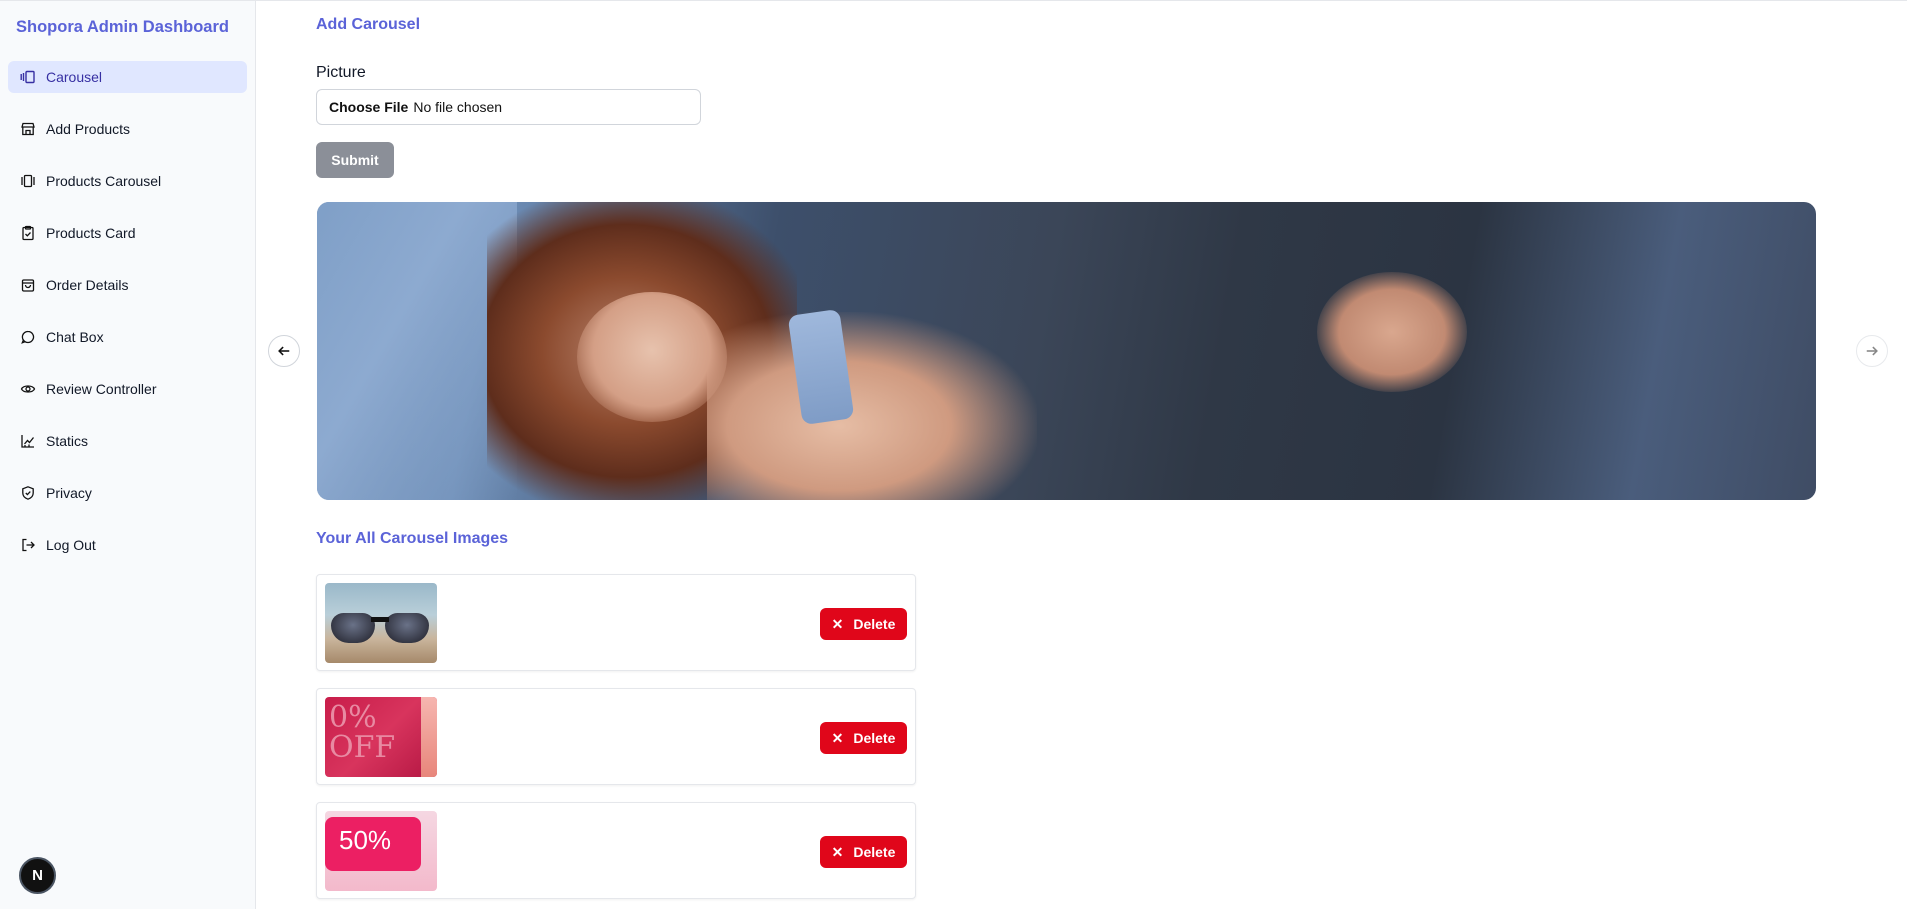  I want to click on sidebar-item-statics: Statics, so click(127, 441).